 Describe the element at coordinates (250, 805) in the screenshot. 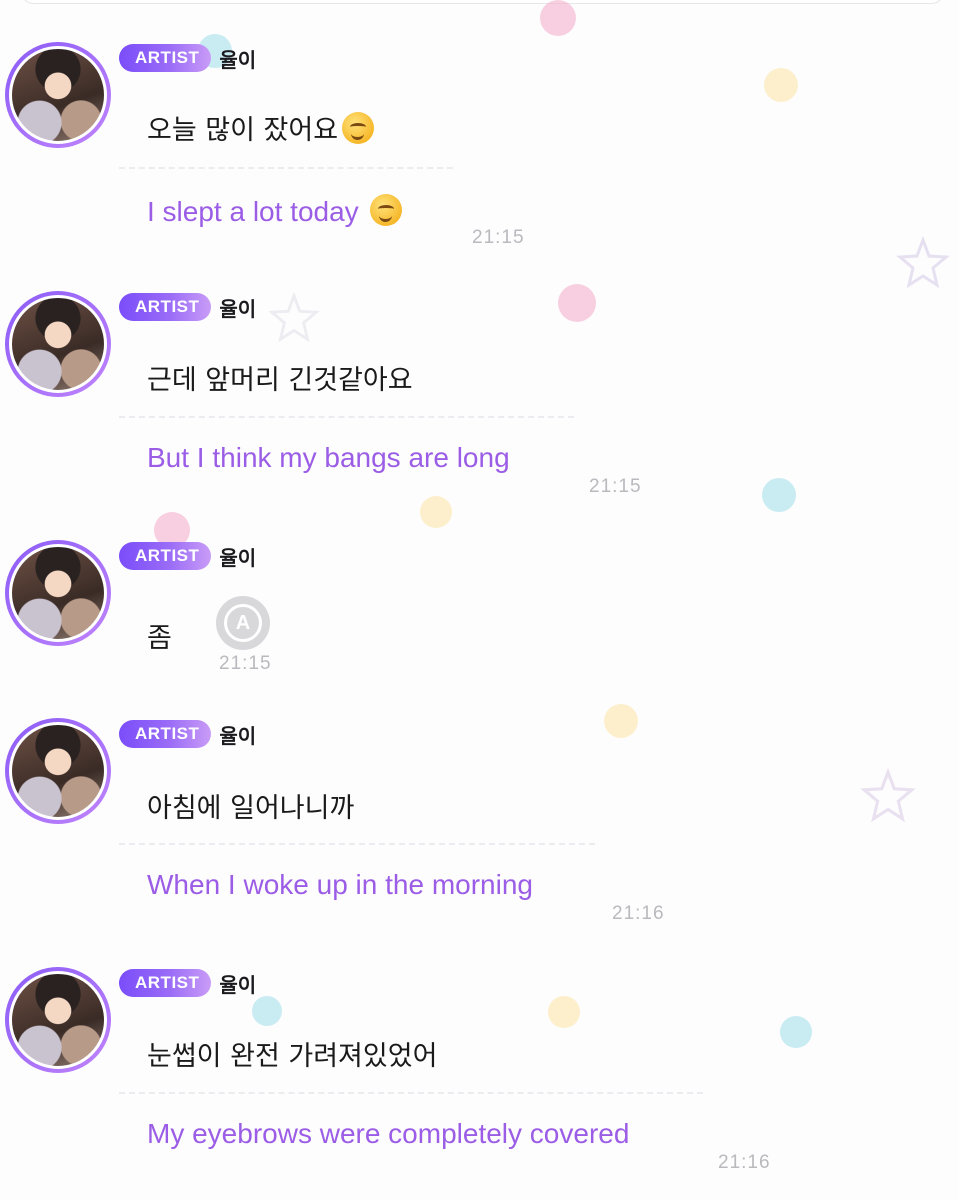

I see `original-message: 아침에 일어나니까` at that location.